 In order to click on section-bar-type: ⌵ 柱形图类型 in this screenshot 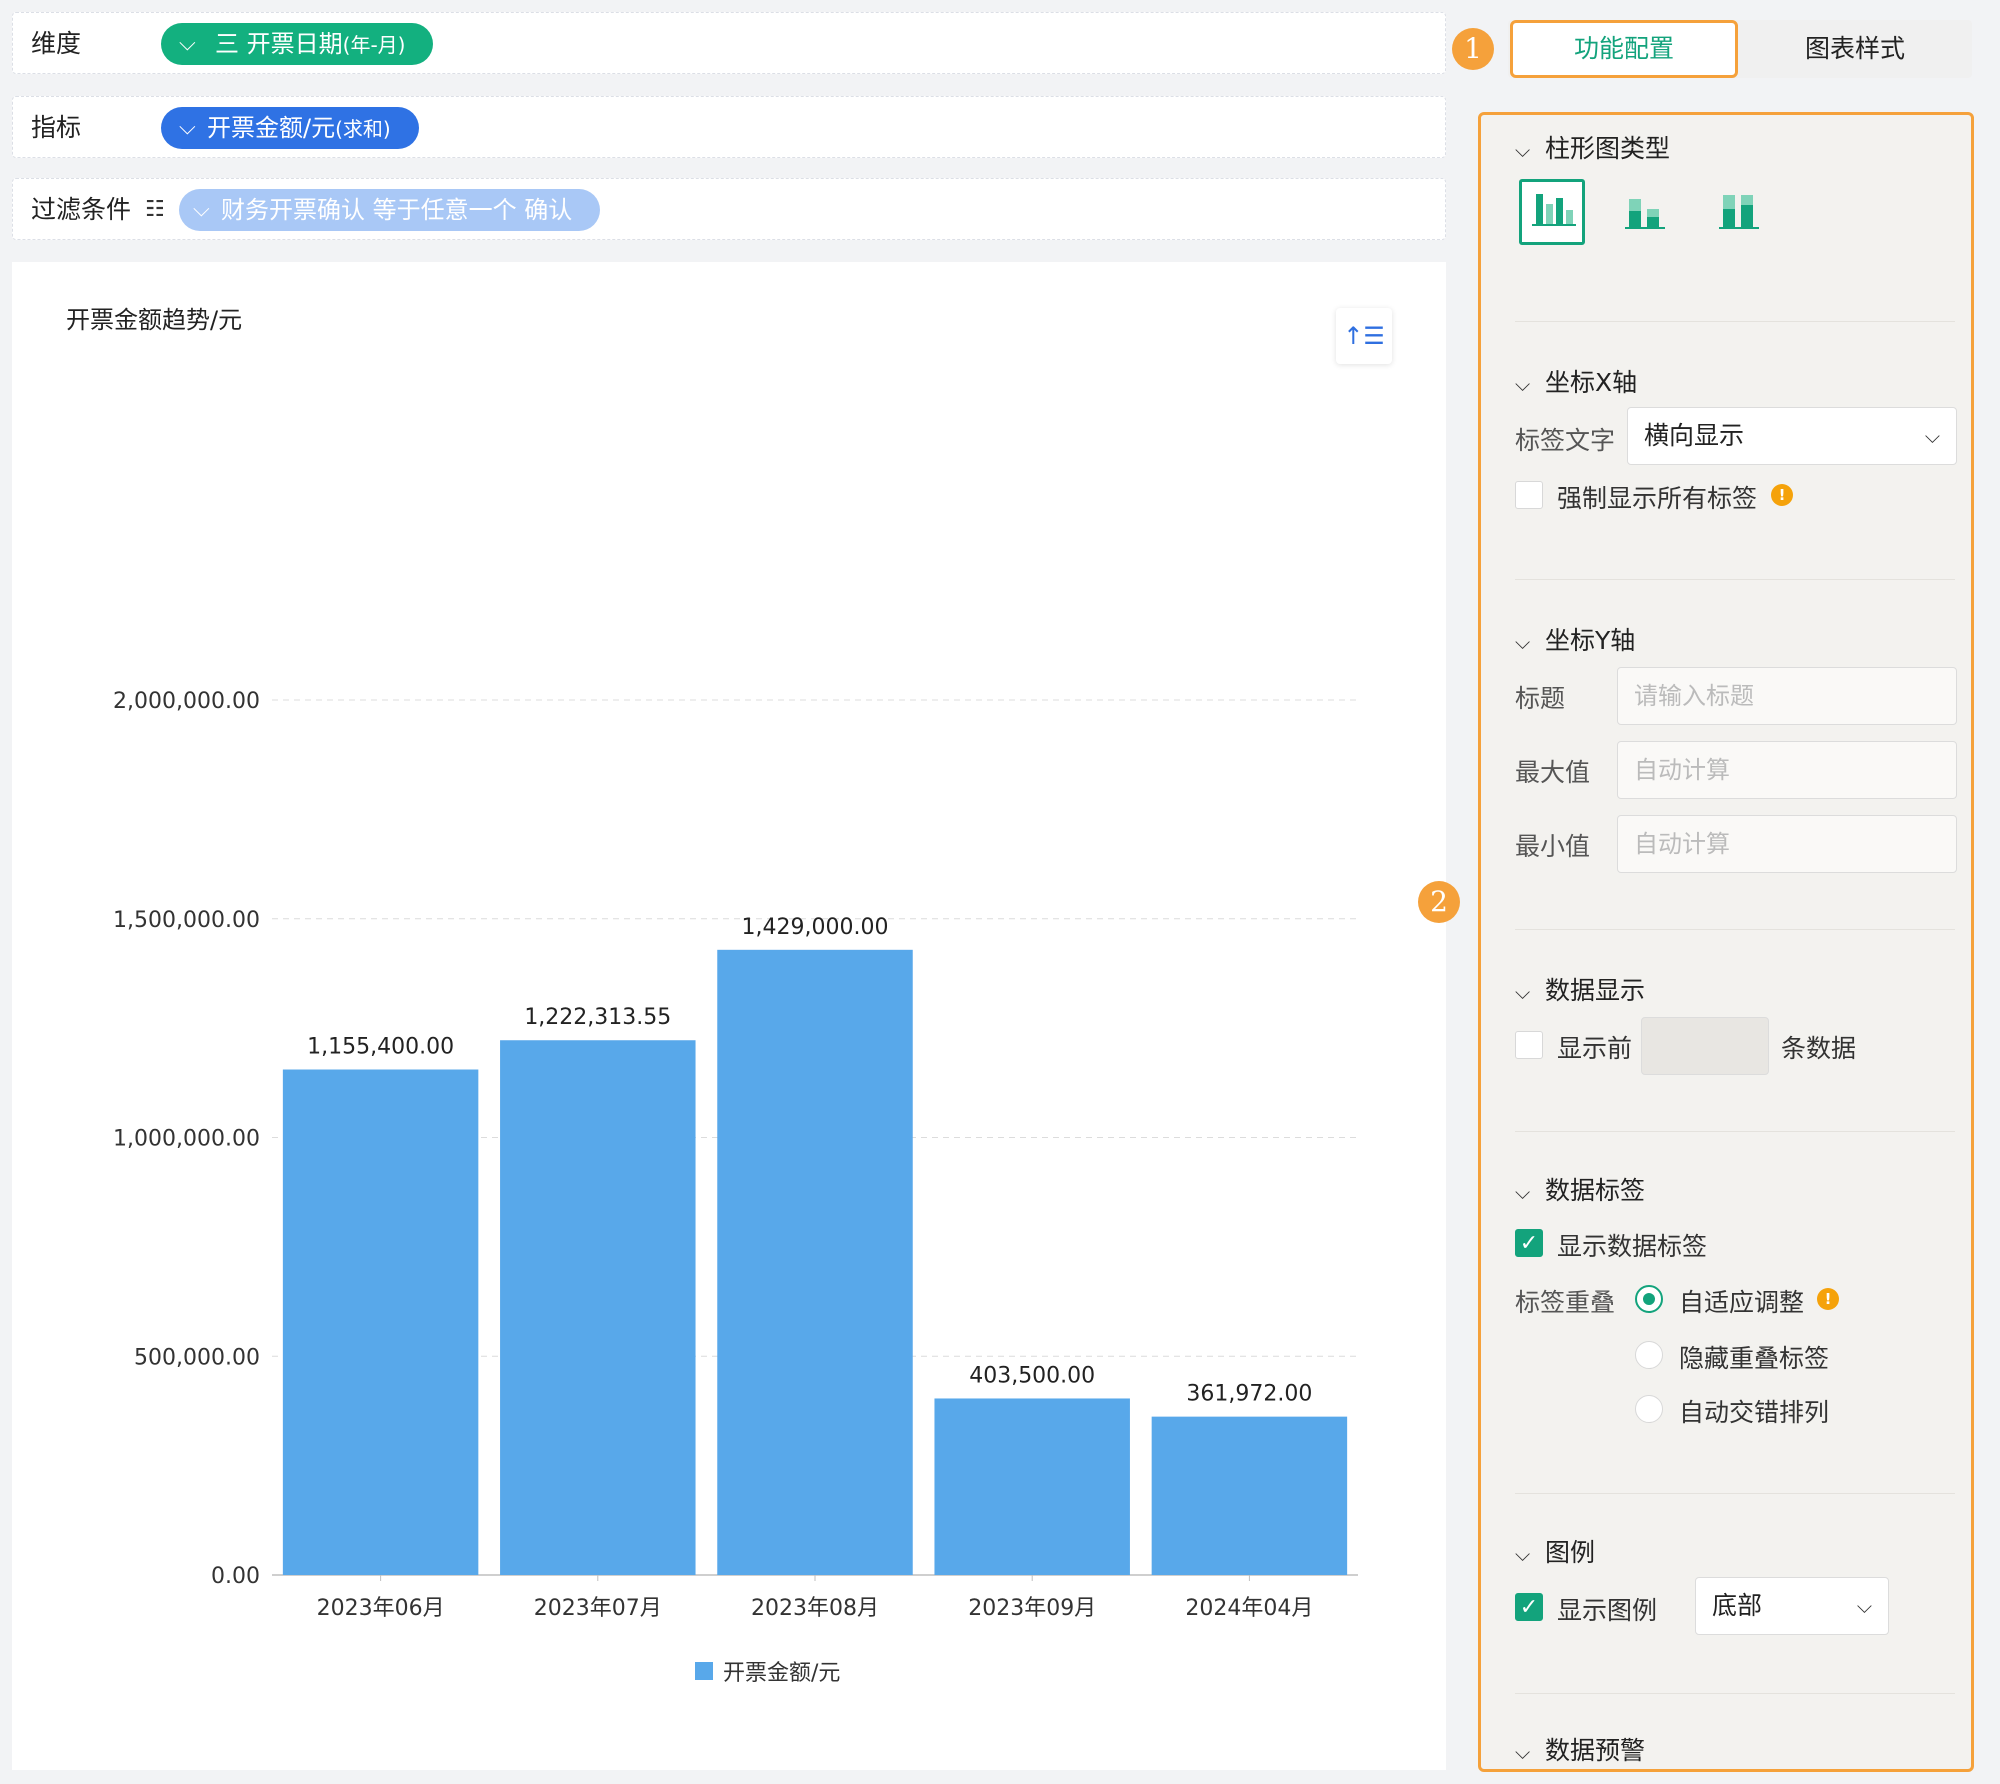, I will do `click(1592, 147)`.